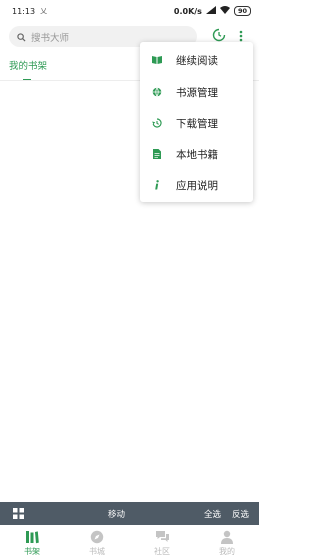  Describe the element at coordinates (28, 65) in the screenshot. I see `tab-my-bookshelf: 我的书架` at that location.